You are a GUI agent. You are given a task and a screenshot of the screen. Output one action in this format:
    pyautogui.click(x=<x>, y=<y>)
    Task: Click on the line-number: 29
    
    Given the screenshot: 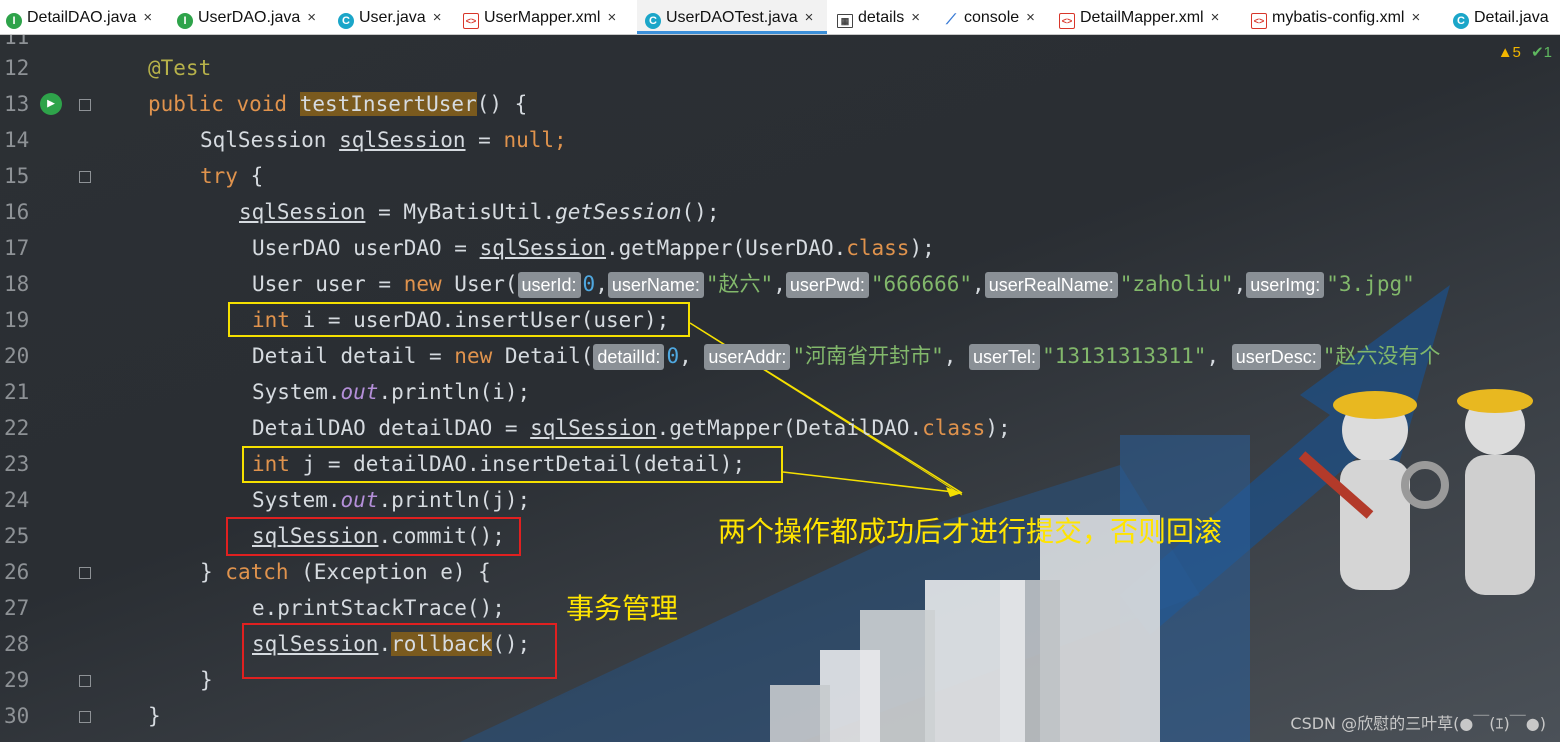 What is the action you would take?
    pyautogui.click(x=17, y=680)
    